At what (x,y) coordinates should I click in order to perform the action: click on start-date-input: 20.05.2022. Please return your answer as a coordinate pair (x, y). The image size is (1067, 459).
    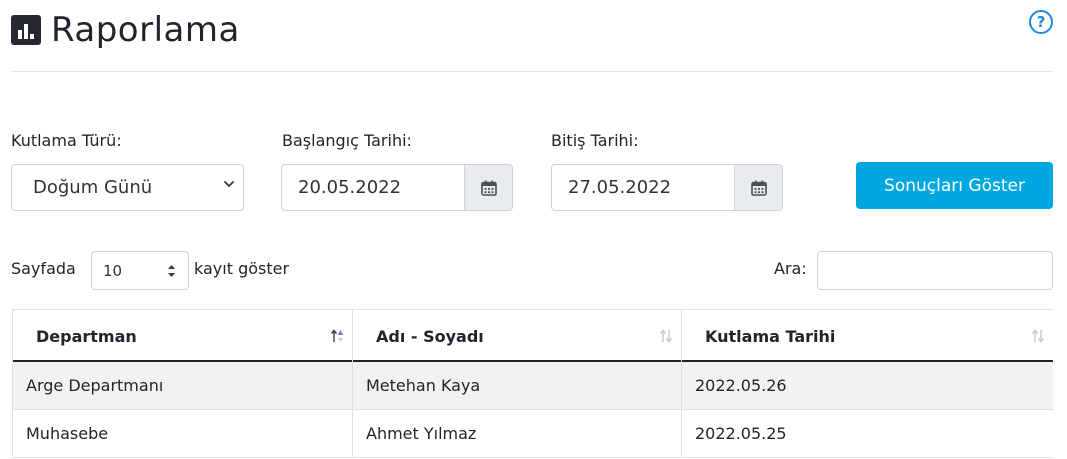
    Looking at the image, I should click on (373, 187).